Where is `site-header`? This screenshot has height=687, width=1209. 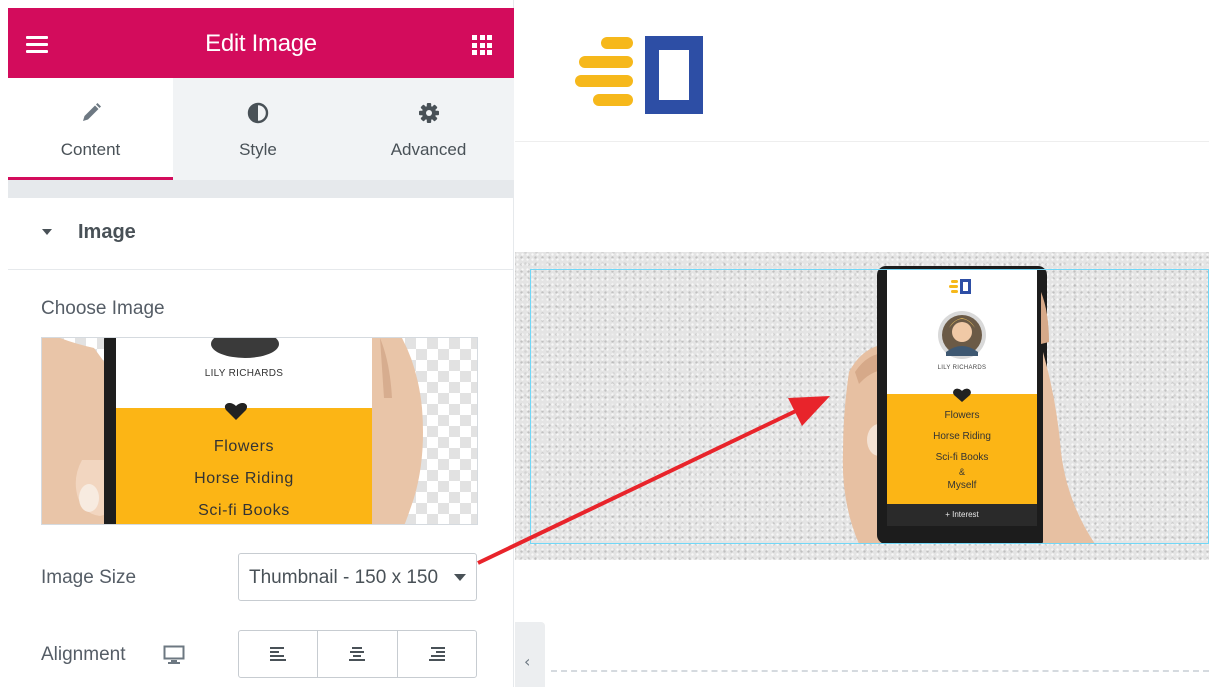
site-header is located at coordinates (862, 71).